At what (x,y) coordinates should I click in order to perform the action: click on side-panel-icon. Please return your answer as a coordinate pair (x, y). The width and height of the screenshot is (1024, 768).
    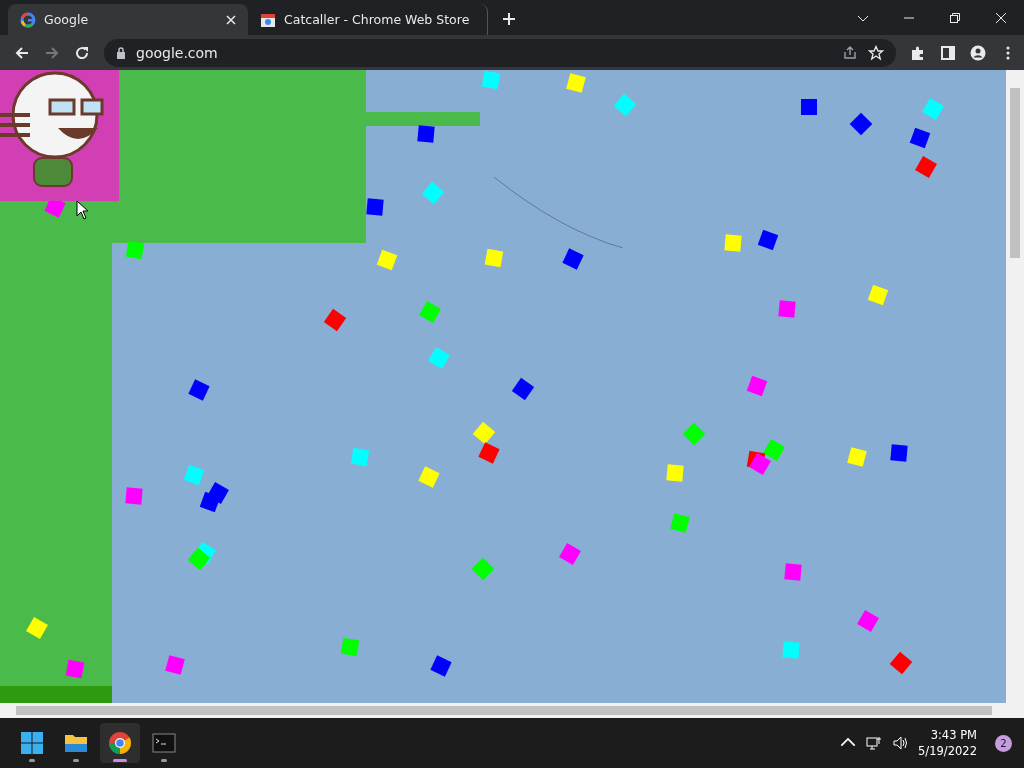
    Looking at the image, I should click on (948, 52).